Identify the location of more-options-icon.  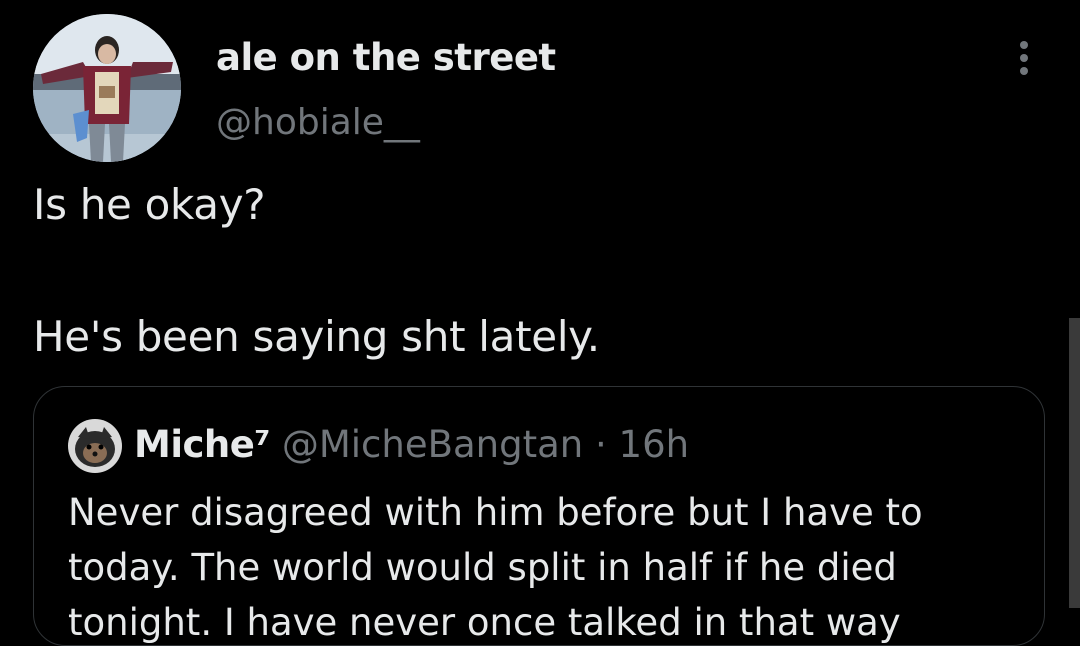
(1024, 58).